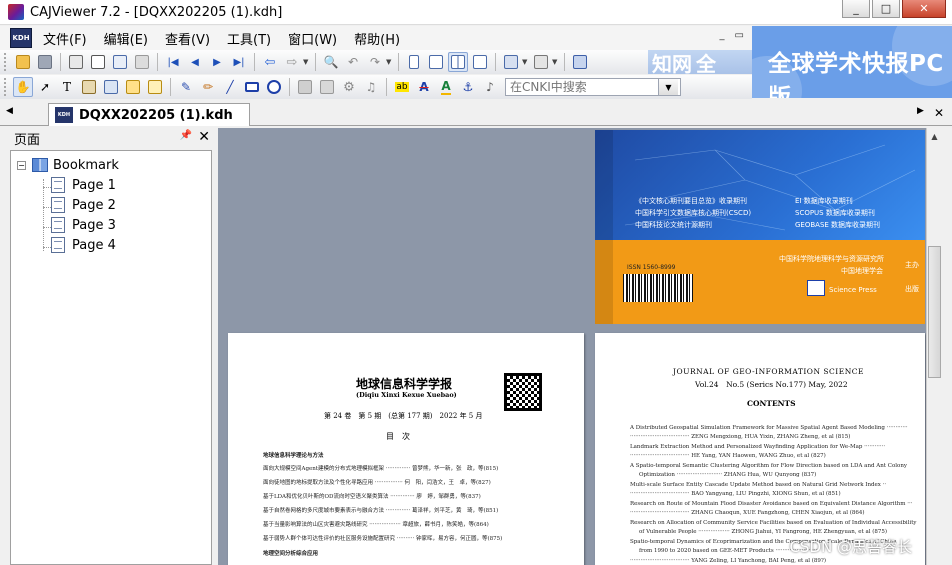 This screenshot has width=952, height=565. I want to click on previous-page-icon: ◀, so click(195, 62).